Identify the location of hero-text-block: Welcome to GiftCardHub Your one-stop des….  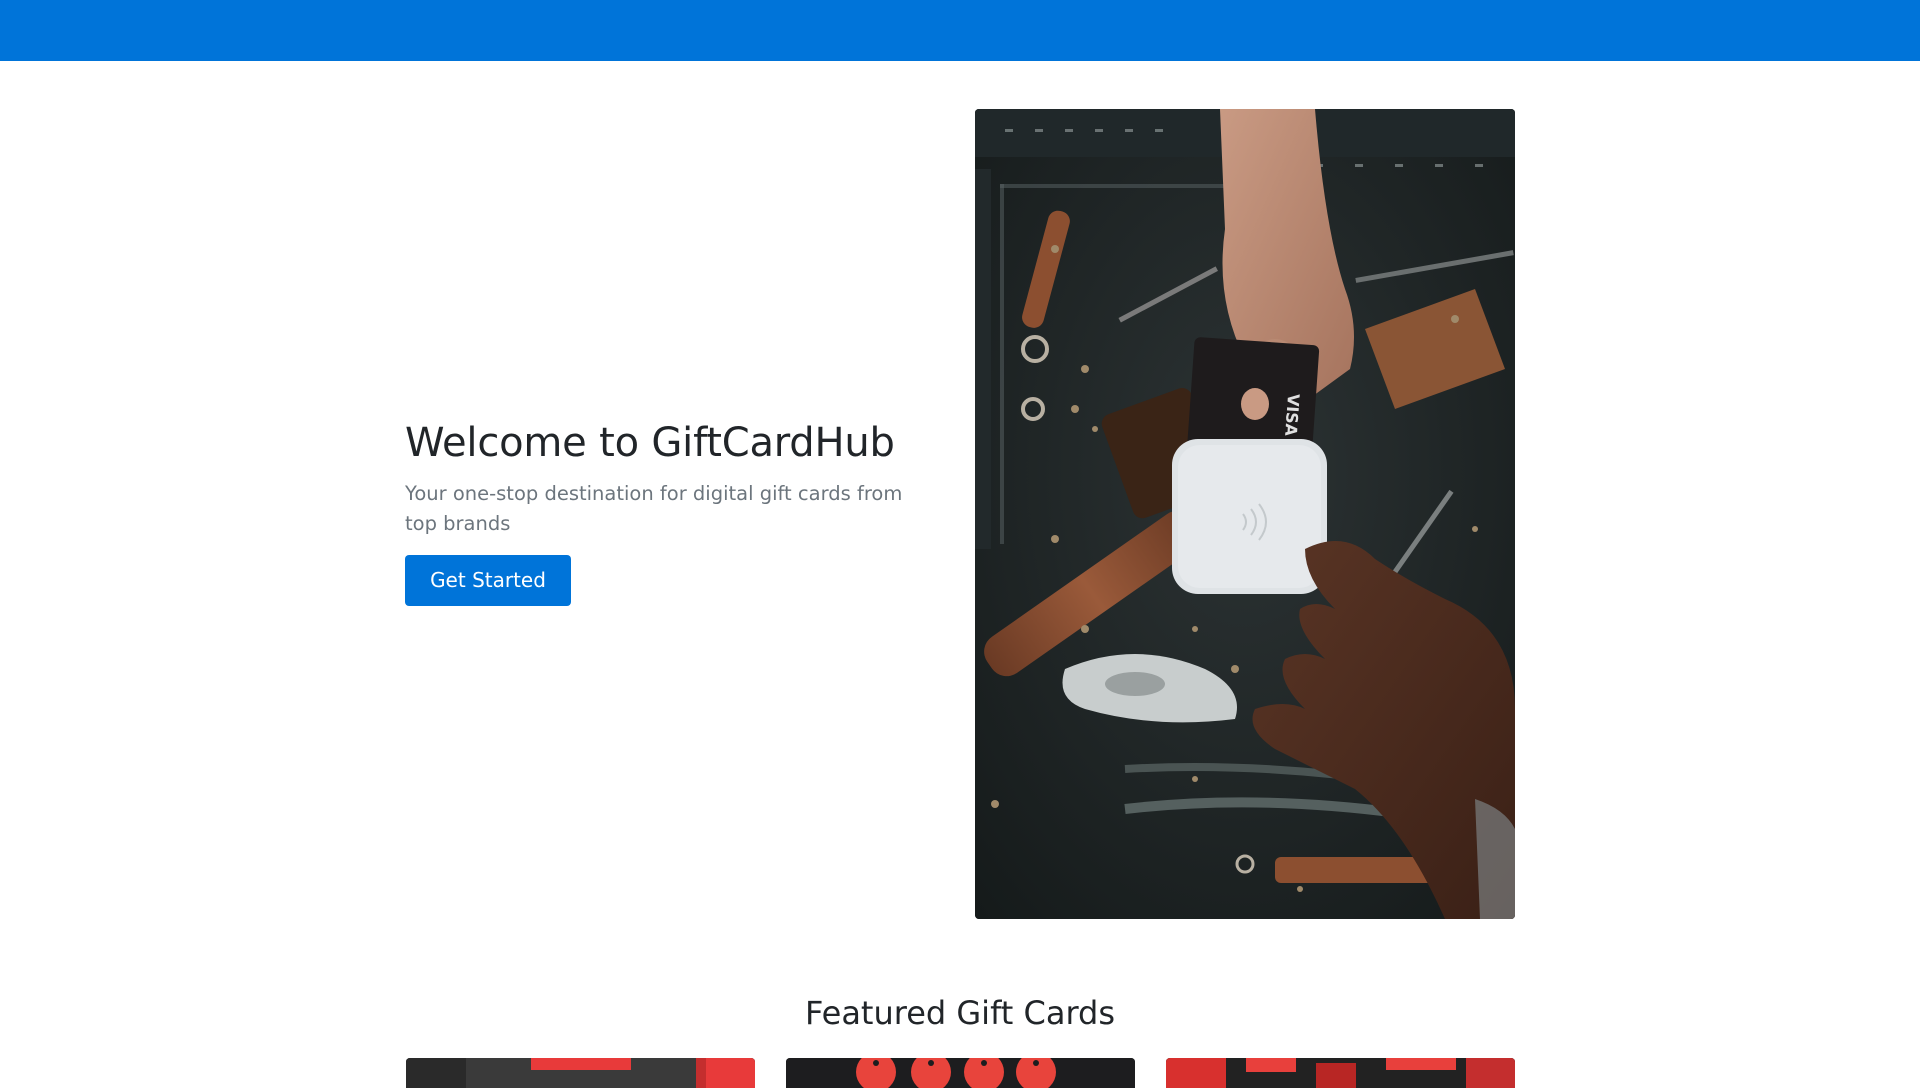
(675, 512).